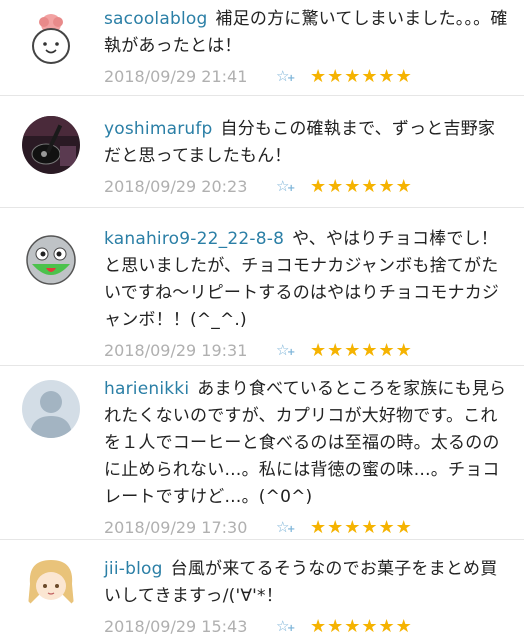  I want to click on username-link: kanahiro9-22_22-8-8, so click(194, 239).